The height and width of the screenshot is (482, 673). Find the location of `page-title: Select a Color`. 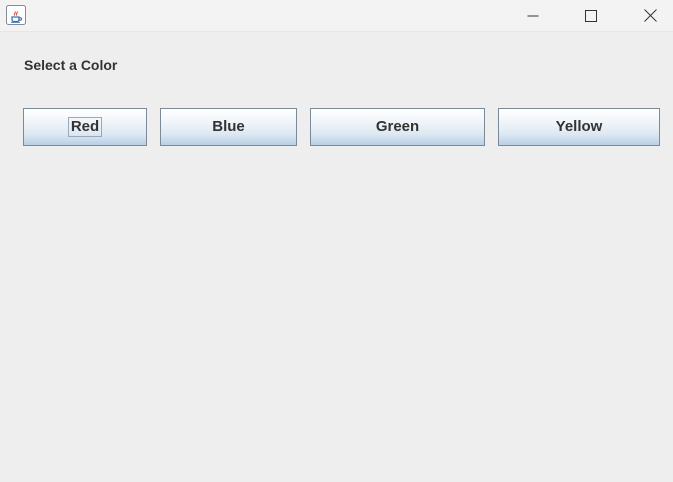

page-title: Select a Color is located at coordinates (71, 65).